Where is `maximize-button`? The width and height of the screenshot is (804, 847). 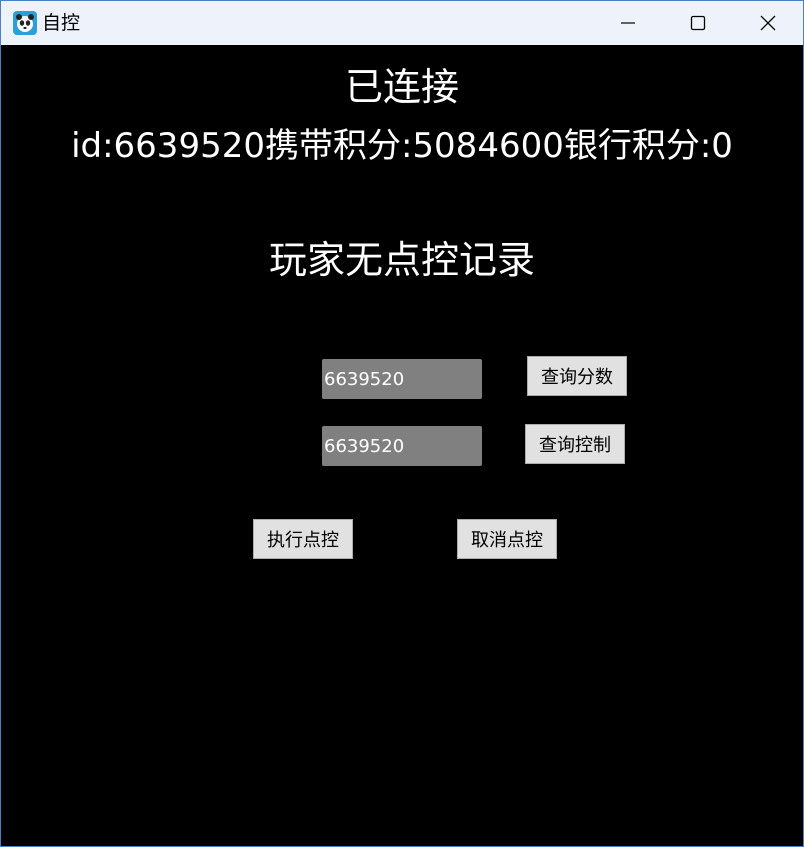 maximize-button is located at coordinates (698, 23).